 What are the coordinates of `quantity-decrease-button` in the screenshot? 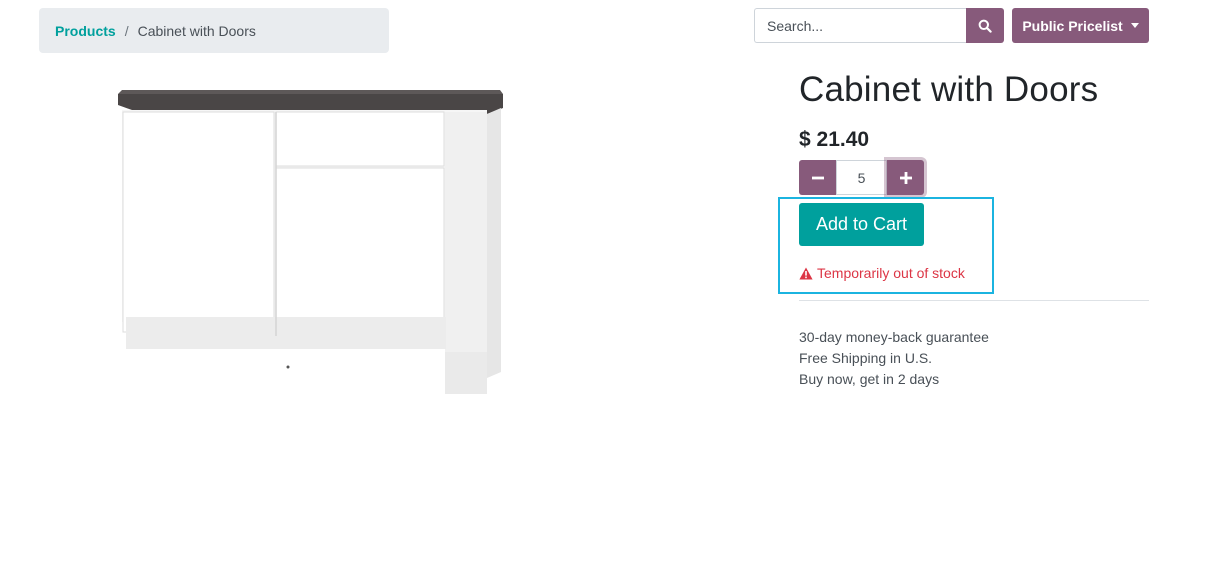 It's located at (817, 177).